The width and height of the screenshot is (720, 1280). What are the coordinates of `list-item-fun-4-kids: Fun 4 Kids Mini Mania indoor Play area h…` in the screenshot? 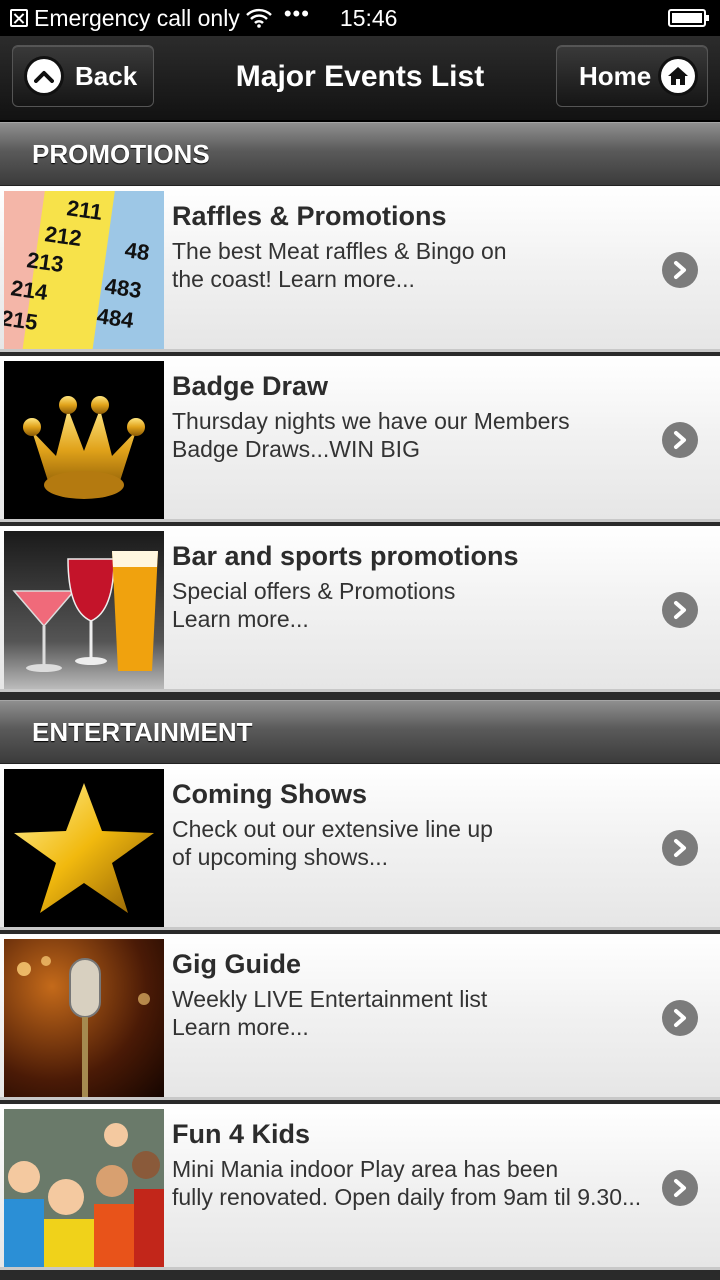 It's located at (360, 1187).